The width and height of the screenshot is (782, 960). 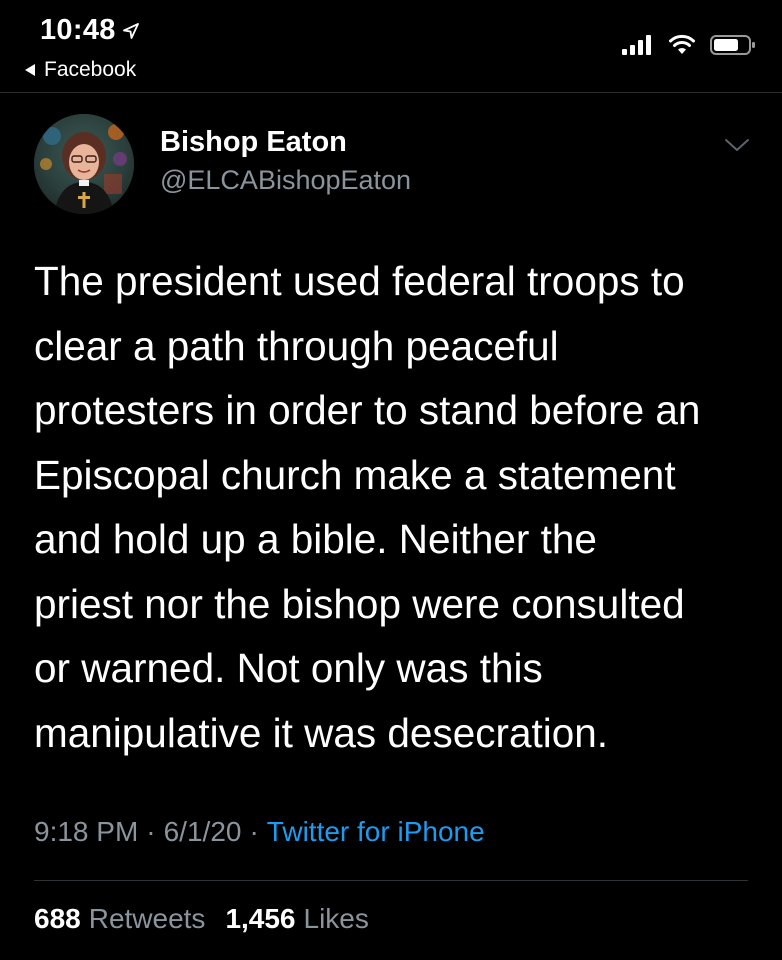 What do you see at coordinates (636, 45) in the screenshot?
I see `signal-icon` at bounding box center [636, 45].